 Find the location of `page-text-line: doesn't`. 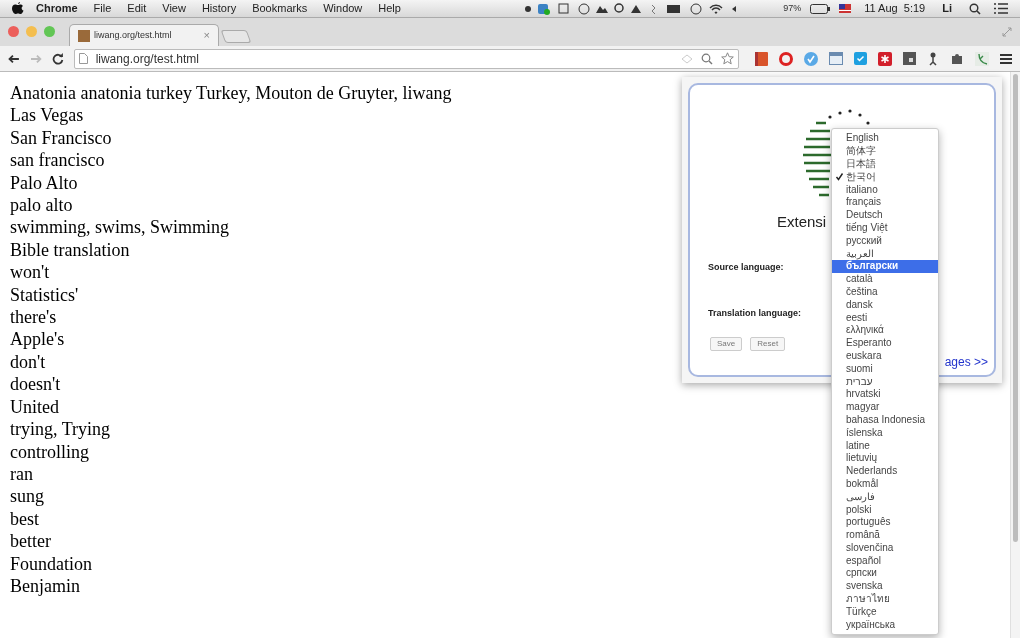

page-text-line: doesn't is located at coordinates (35, 384).